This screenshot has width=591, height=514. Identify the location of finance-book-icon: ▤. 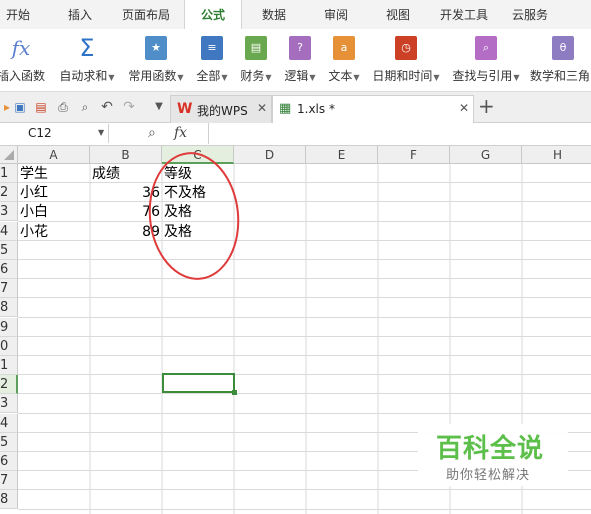
(256, 48).